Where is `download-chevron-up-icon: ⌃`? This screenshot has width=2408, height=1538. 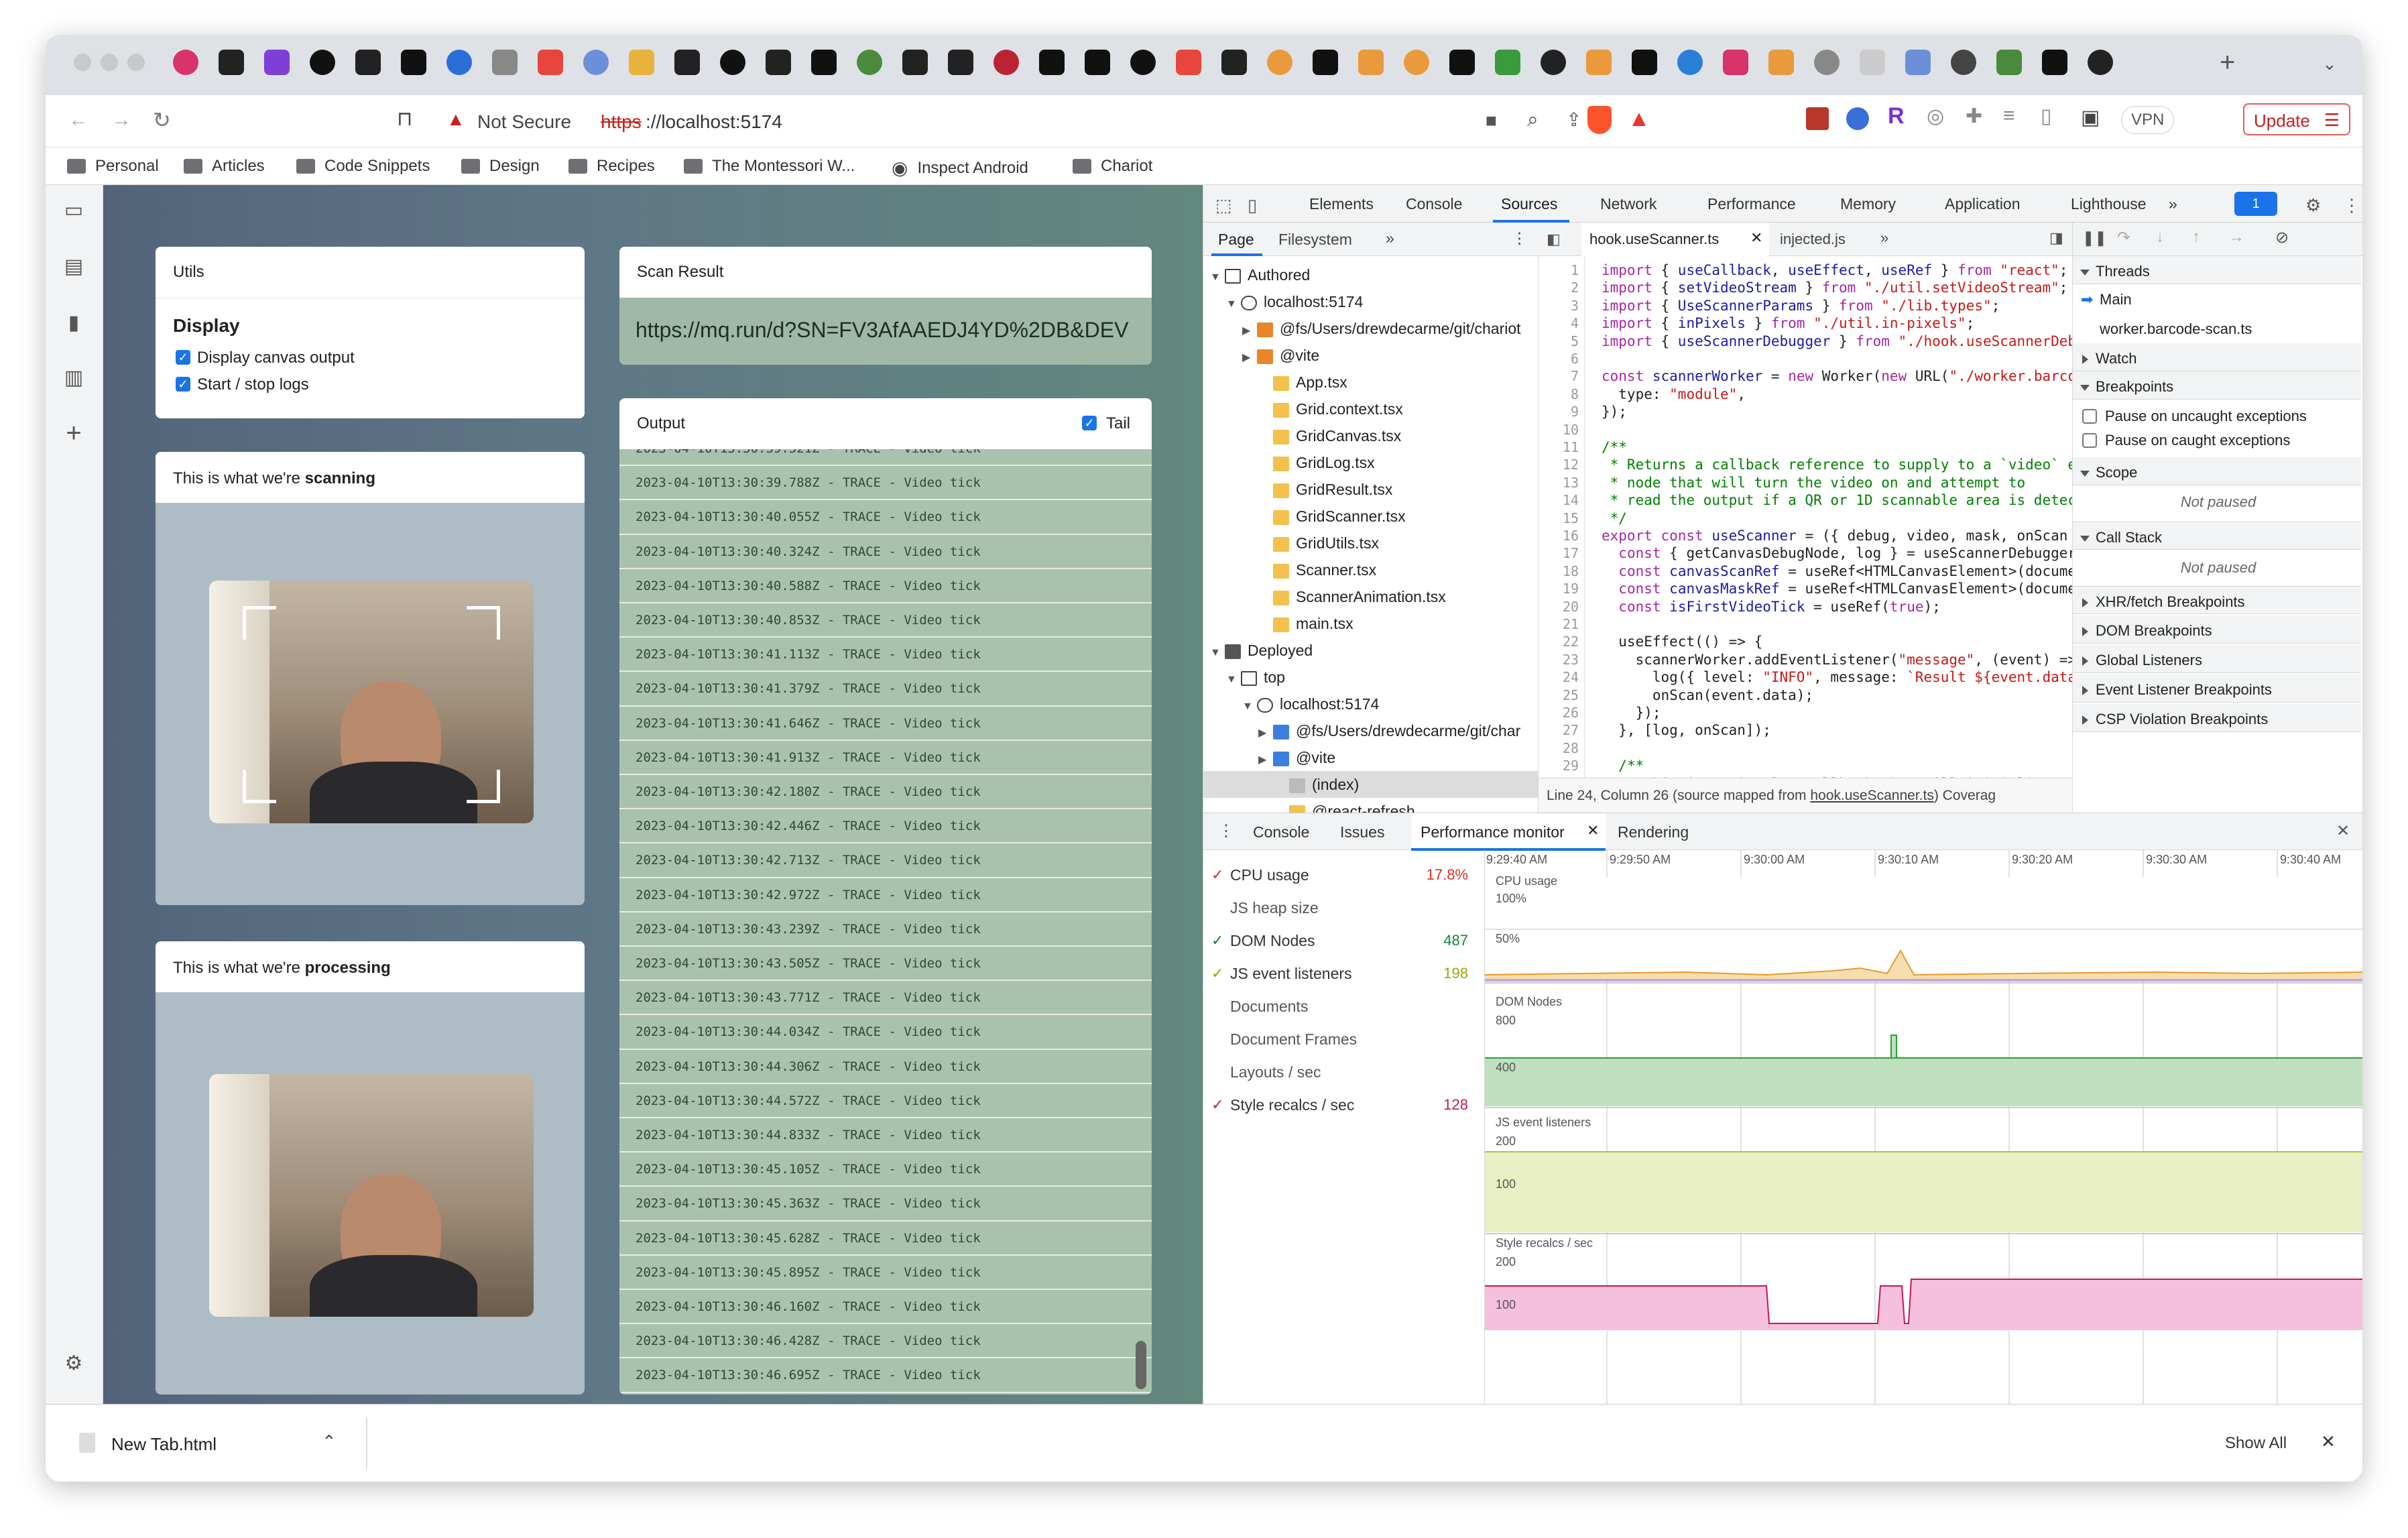
download-chevron-up-icon: ⌃ is located at coordinates (329, 1441).